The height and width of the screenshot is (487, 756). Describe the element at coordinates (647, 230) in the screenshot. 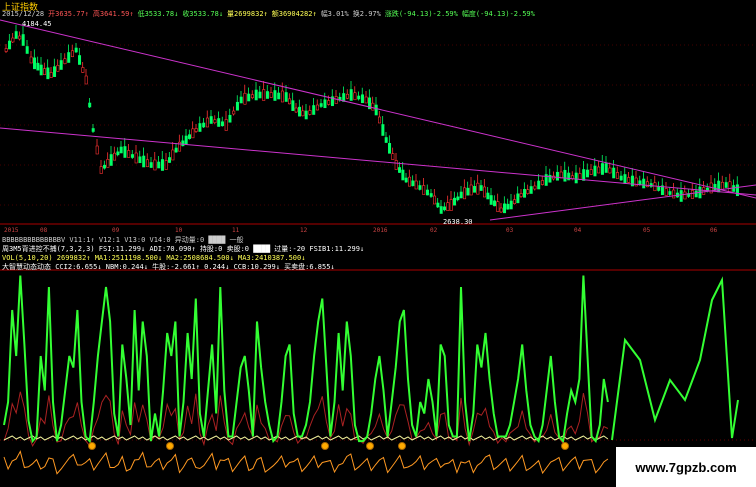

I see `x-axis-label: 05` at that location.